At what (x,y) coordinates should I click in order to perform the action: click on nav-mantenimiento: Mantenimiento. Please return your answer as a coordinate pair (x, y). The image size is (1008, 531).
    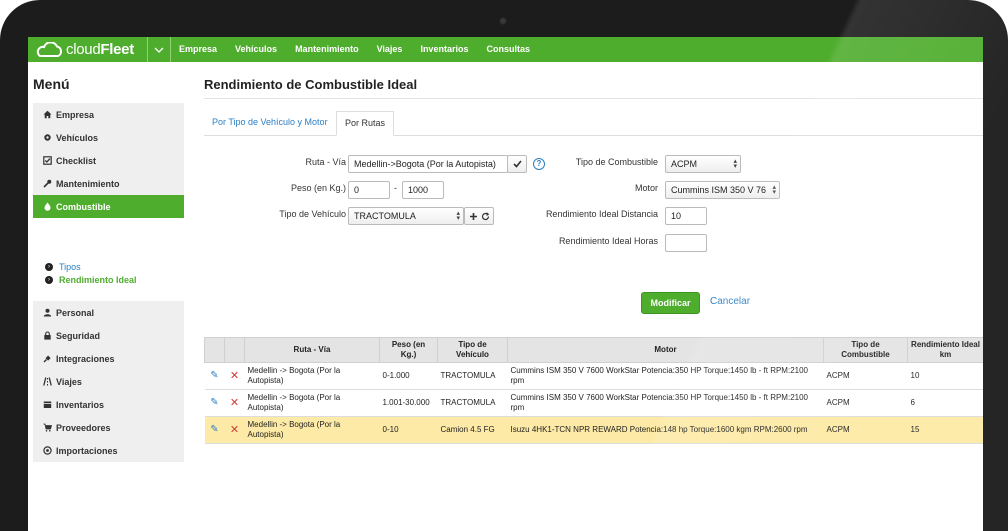
    Looking at the image, I should click on (327, 49).